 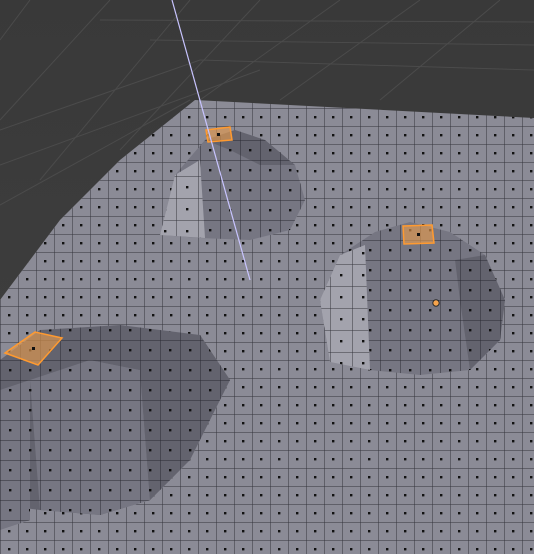 I want to click on mesh-bump-front-left-face, so click(x=90, y=437).